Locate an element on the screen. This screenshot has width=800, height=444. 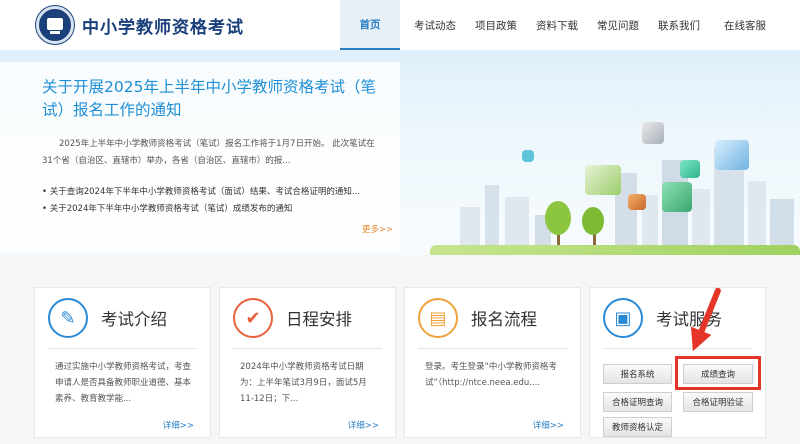
nav-online-service: 在线客服 is located at coordinates (745, 25).